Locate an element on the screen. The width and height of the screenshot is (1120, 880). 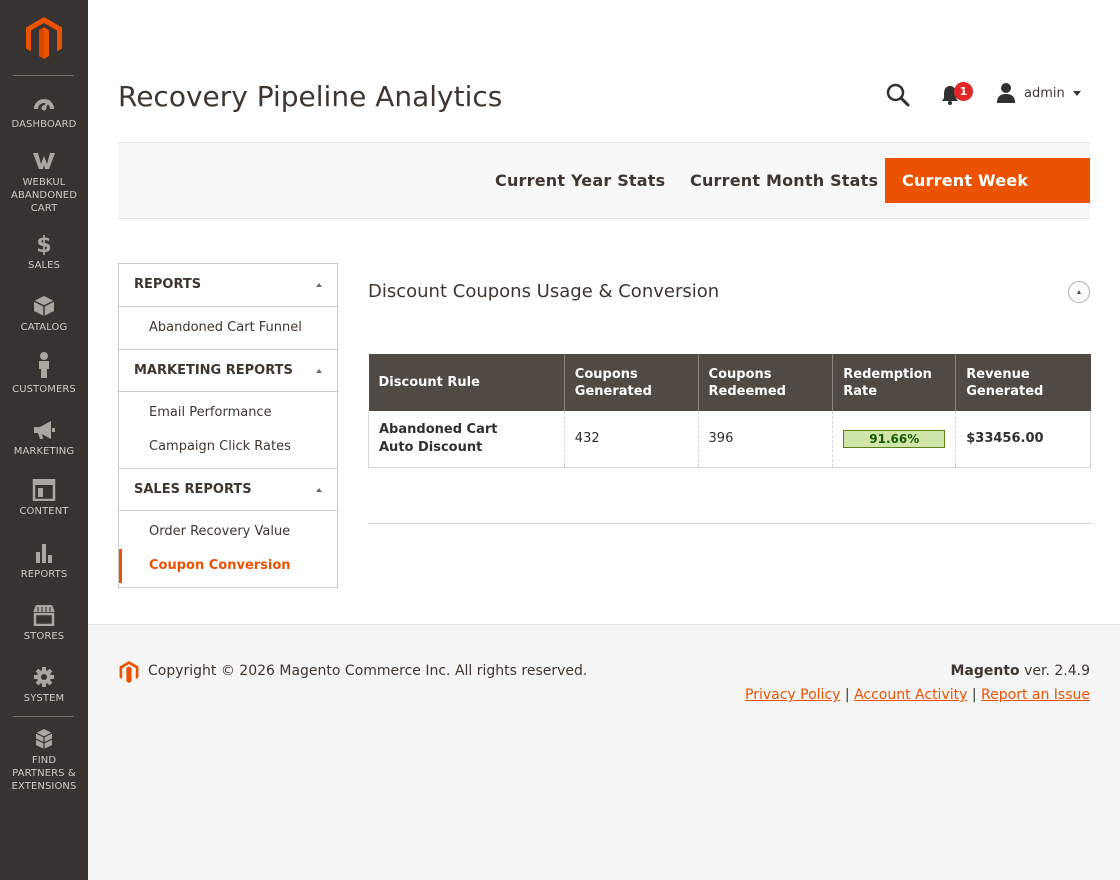
cubes-icon is located at coordinates (44, 739).